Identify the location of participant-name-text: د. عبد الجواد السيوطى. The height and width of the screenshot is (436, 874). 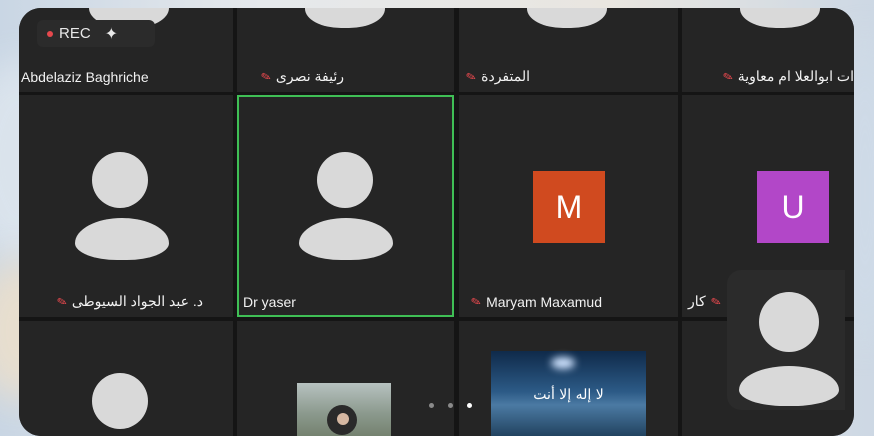
(137, 301).